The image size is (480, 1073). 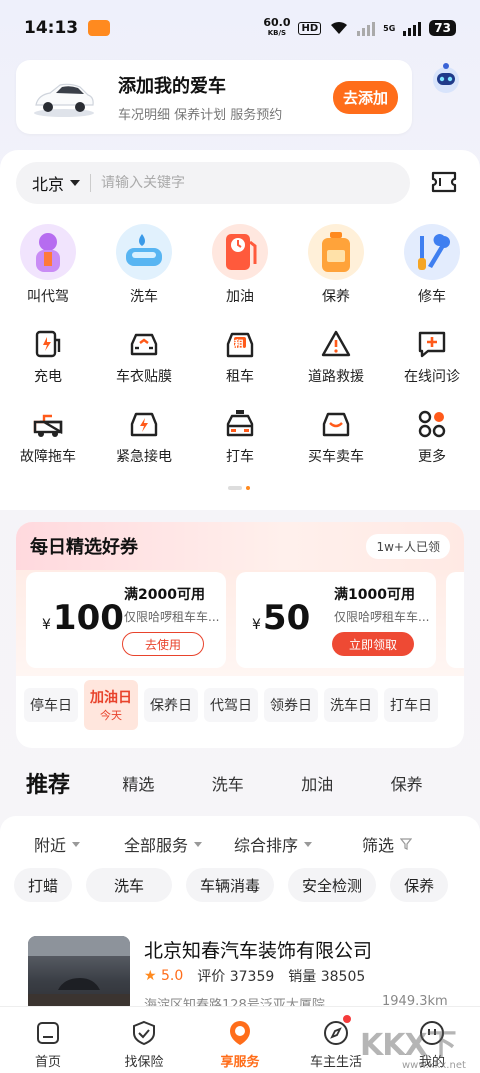 I want to click on tab-fuel: 加油, so click(x=345, y=783).